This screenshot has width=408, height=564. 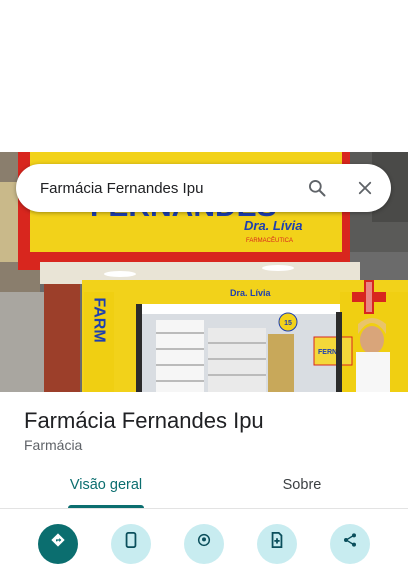 I want to click on tab-bar: Visão geral Sobre, so click(x=204, y=488).